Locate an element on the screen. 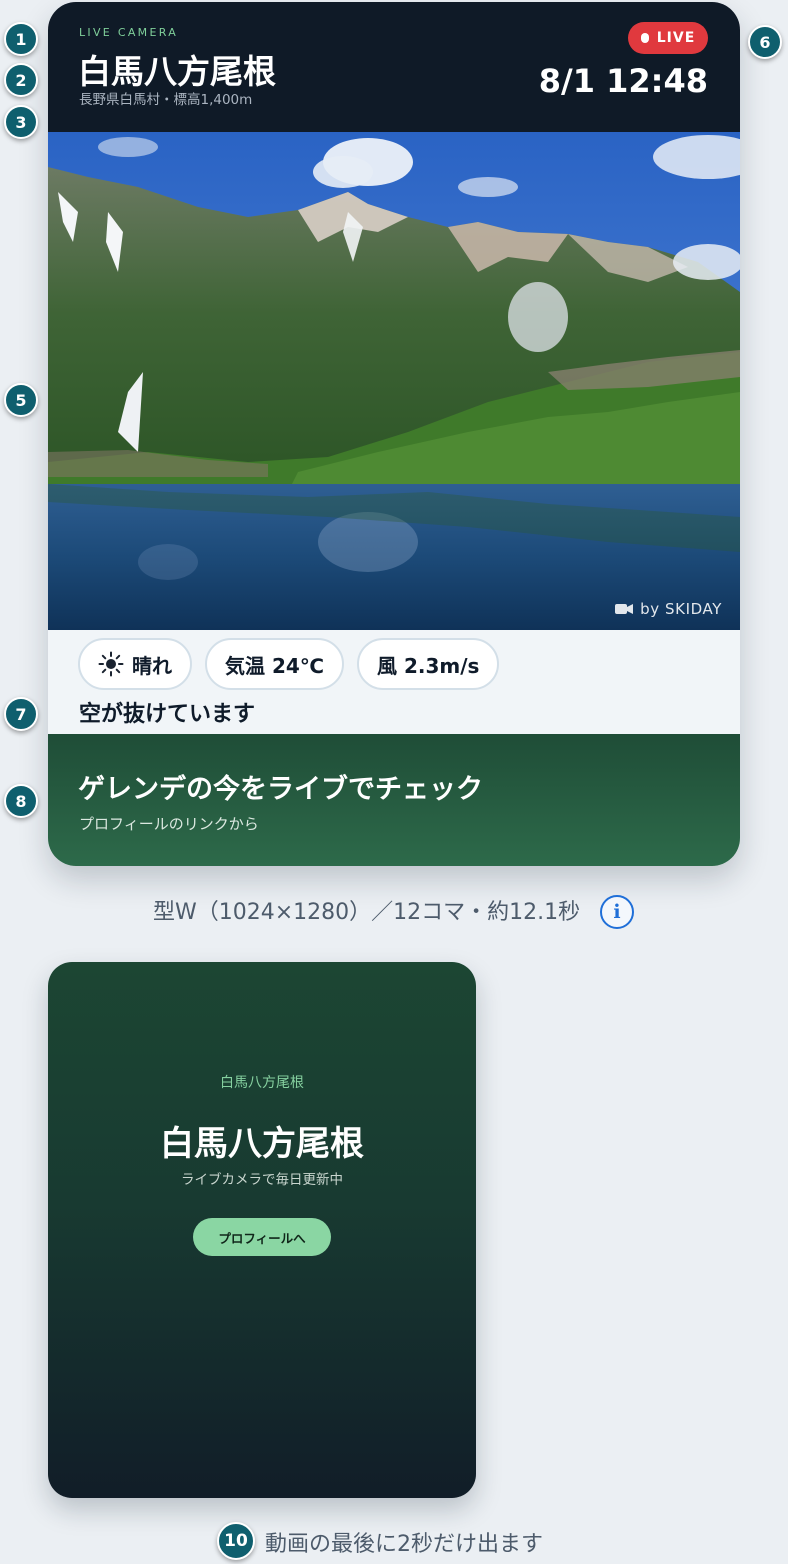  credit-text: by SKIDAY is located at coordinates (681, 609).